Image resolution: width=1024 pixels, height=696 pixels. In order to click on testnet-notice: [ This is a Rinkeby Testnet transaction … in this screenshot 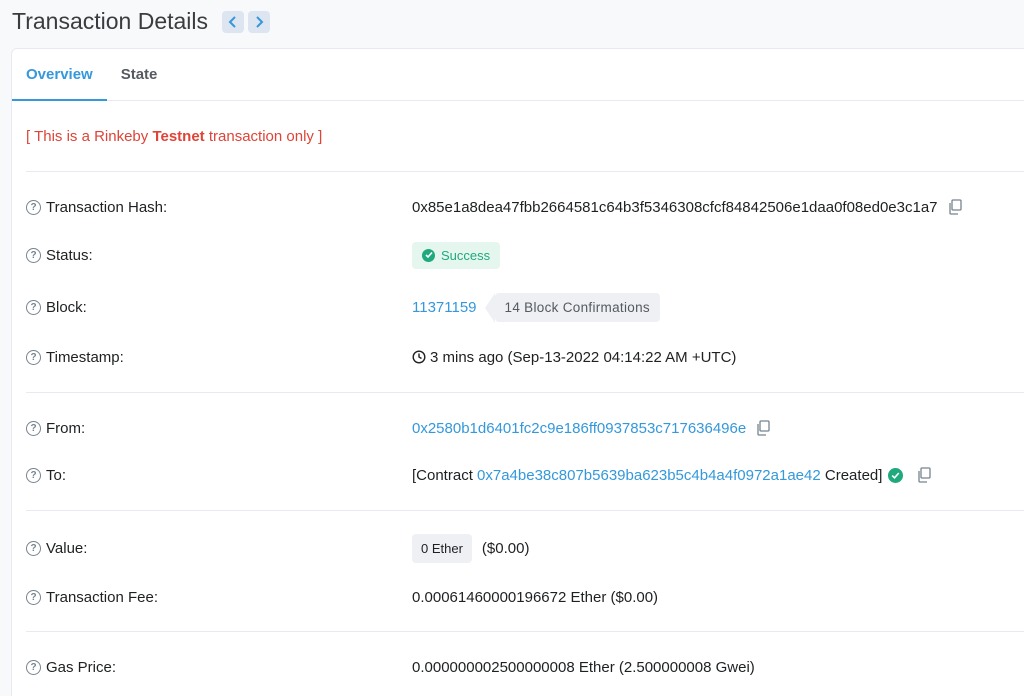, I will do `click(174, 136)`.